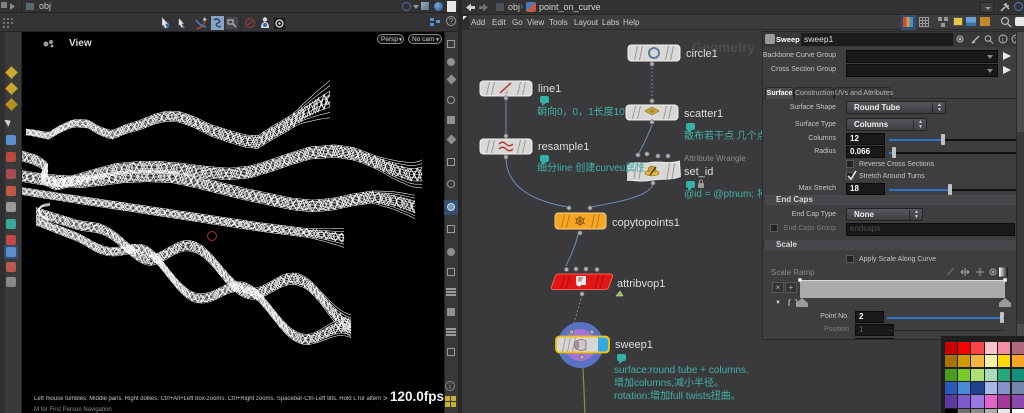  Describe the element at coordinates (698, 172) in the screenshot. I see `svg-text: set_id` at that location.